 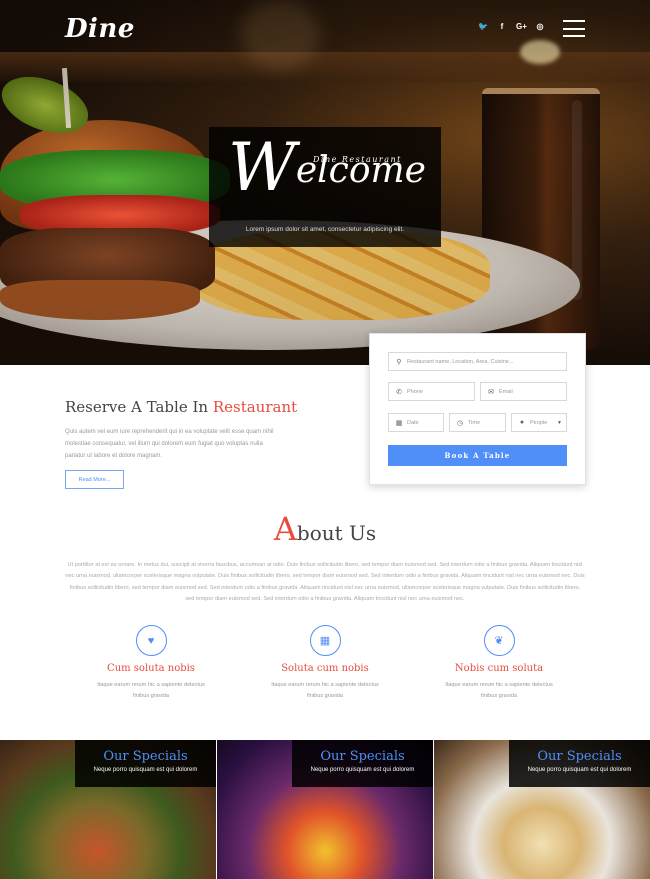 What do you see at coordinates (151, 668) in the screenshot?
I see `feature-title: Cum soluta nobis` at bounding box center [151, 668].